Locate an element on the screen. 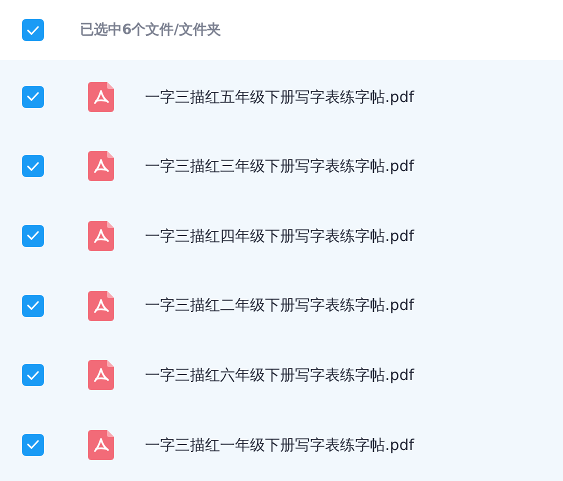 The image size is (563, 481). file-name: 一字三描红二年级下册写字表练字帖.pdf is located at coordinates (279, 305).